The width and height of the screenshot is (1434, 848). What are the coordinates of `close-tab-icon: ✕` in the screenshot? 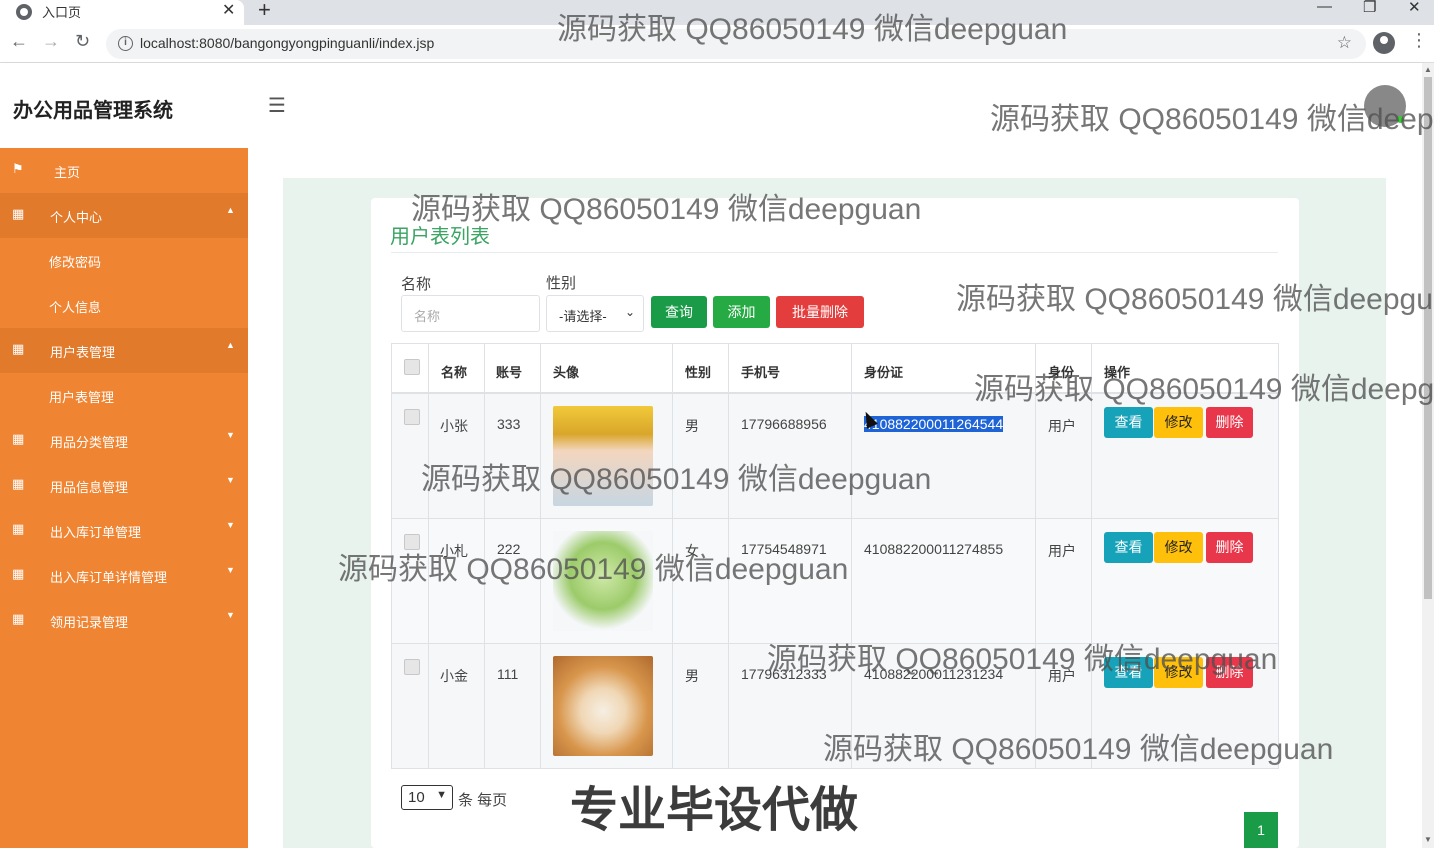 It's located at (228, 10).